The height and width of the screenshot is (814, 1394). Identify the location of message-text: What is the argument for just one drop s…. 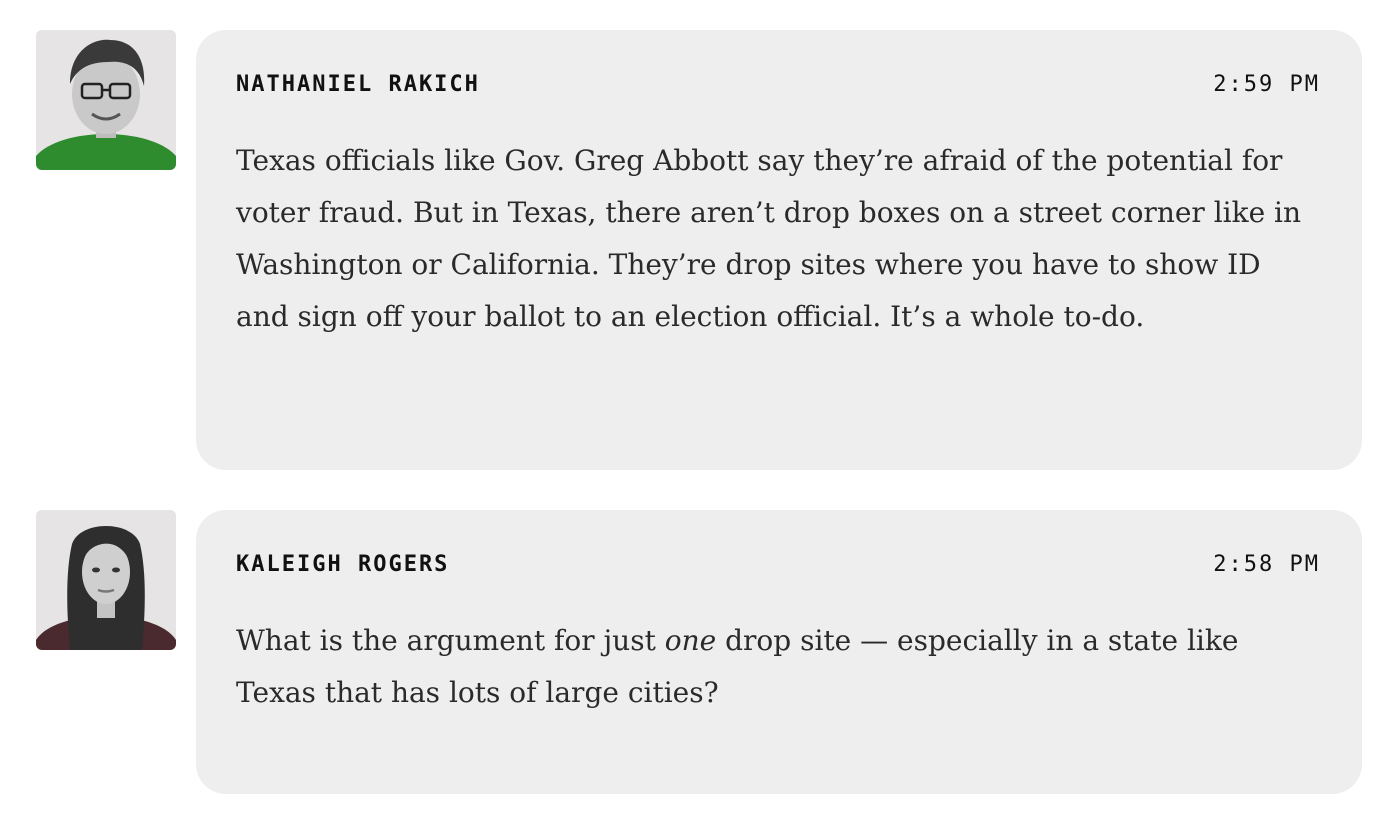
(771, 667).